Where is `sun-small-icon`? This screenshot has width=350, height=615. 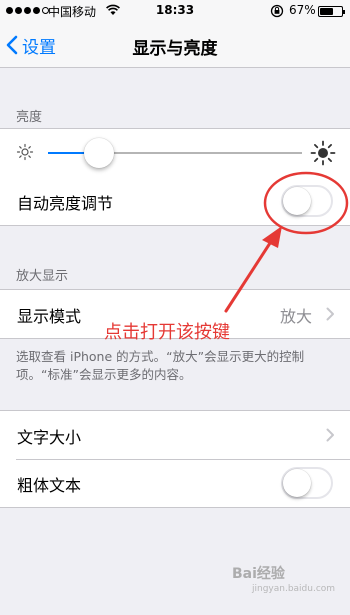 sun-small-icon is located at coordinates (25, 152).